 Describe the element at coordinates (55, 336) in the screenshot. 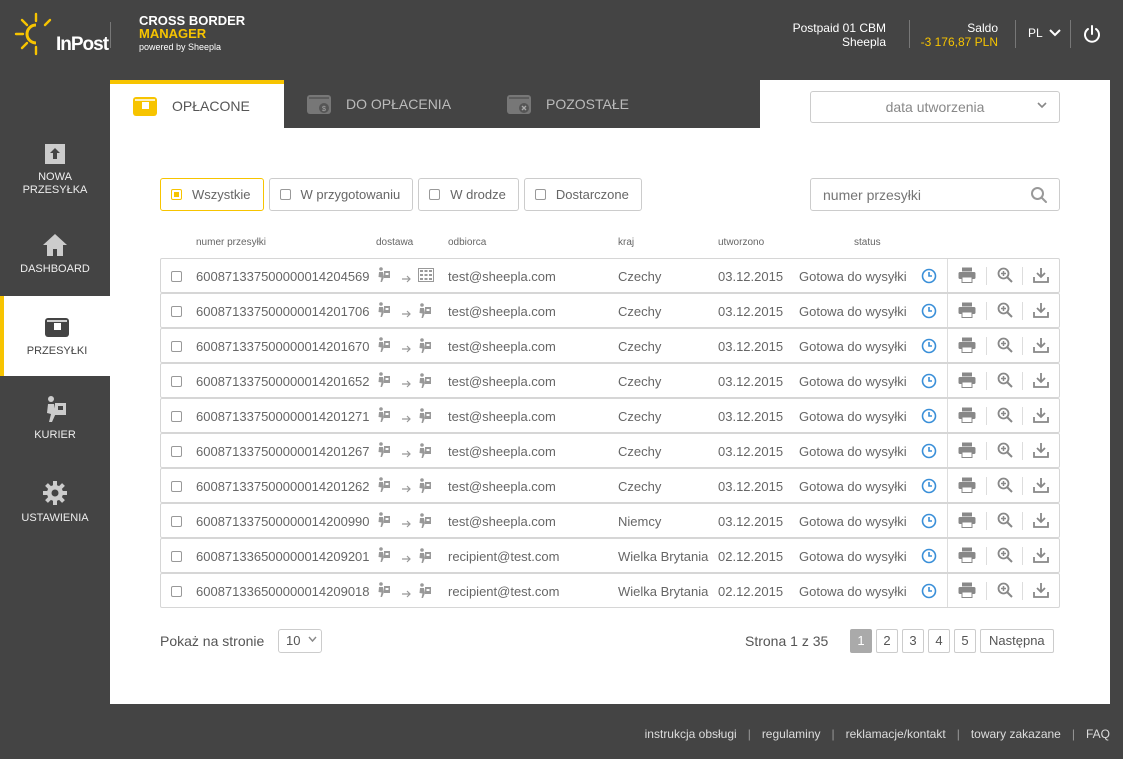

I see `sidebar-item-shipments: PRZESYŁKI` at that location.